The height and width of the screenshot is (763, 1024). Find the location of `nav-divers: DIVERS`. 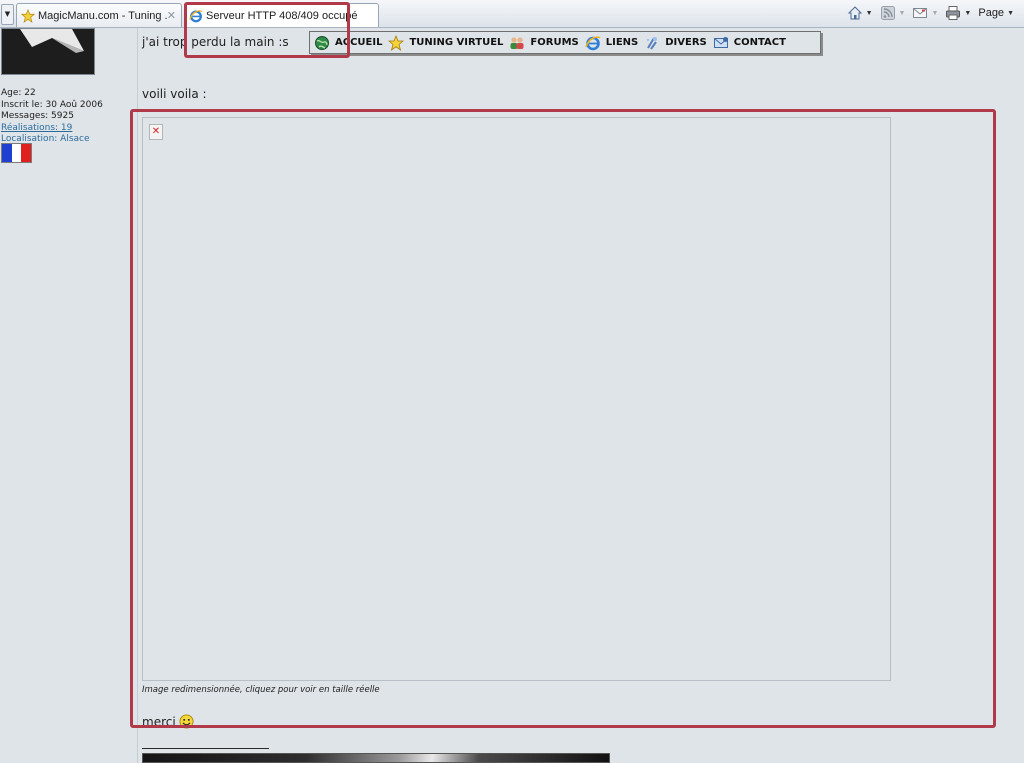

nav-divers: DIVERS is located at coordinates (674, 43).